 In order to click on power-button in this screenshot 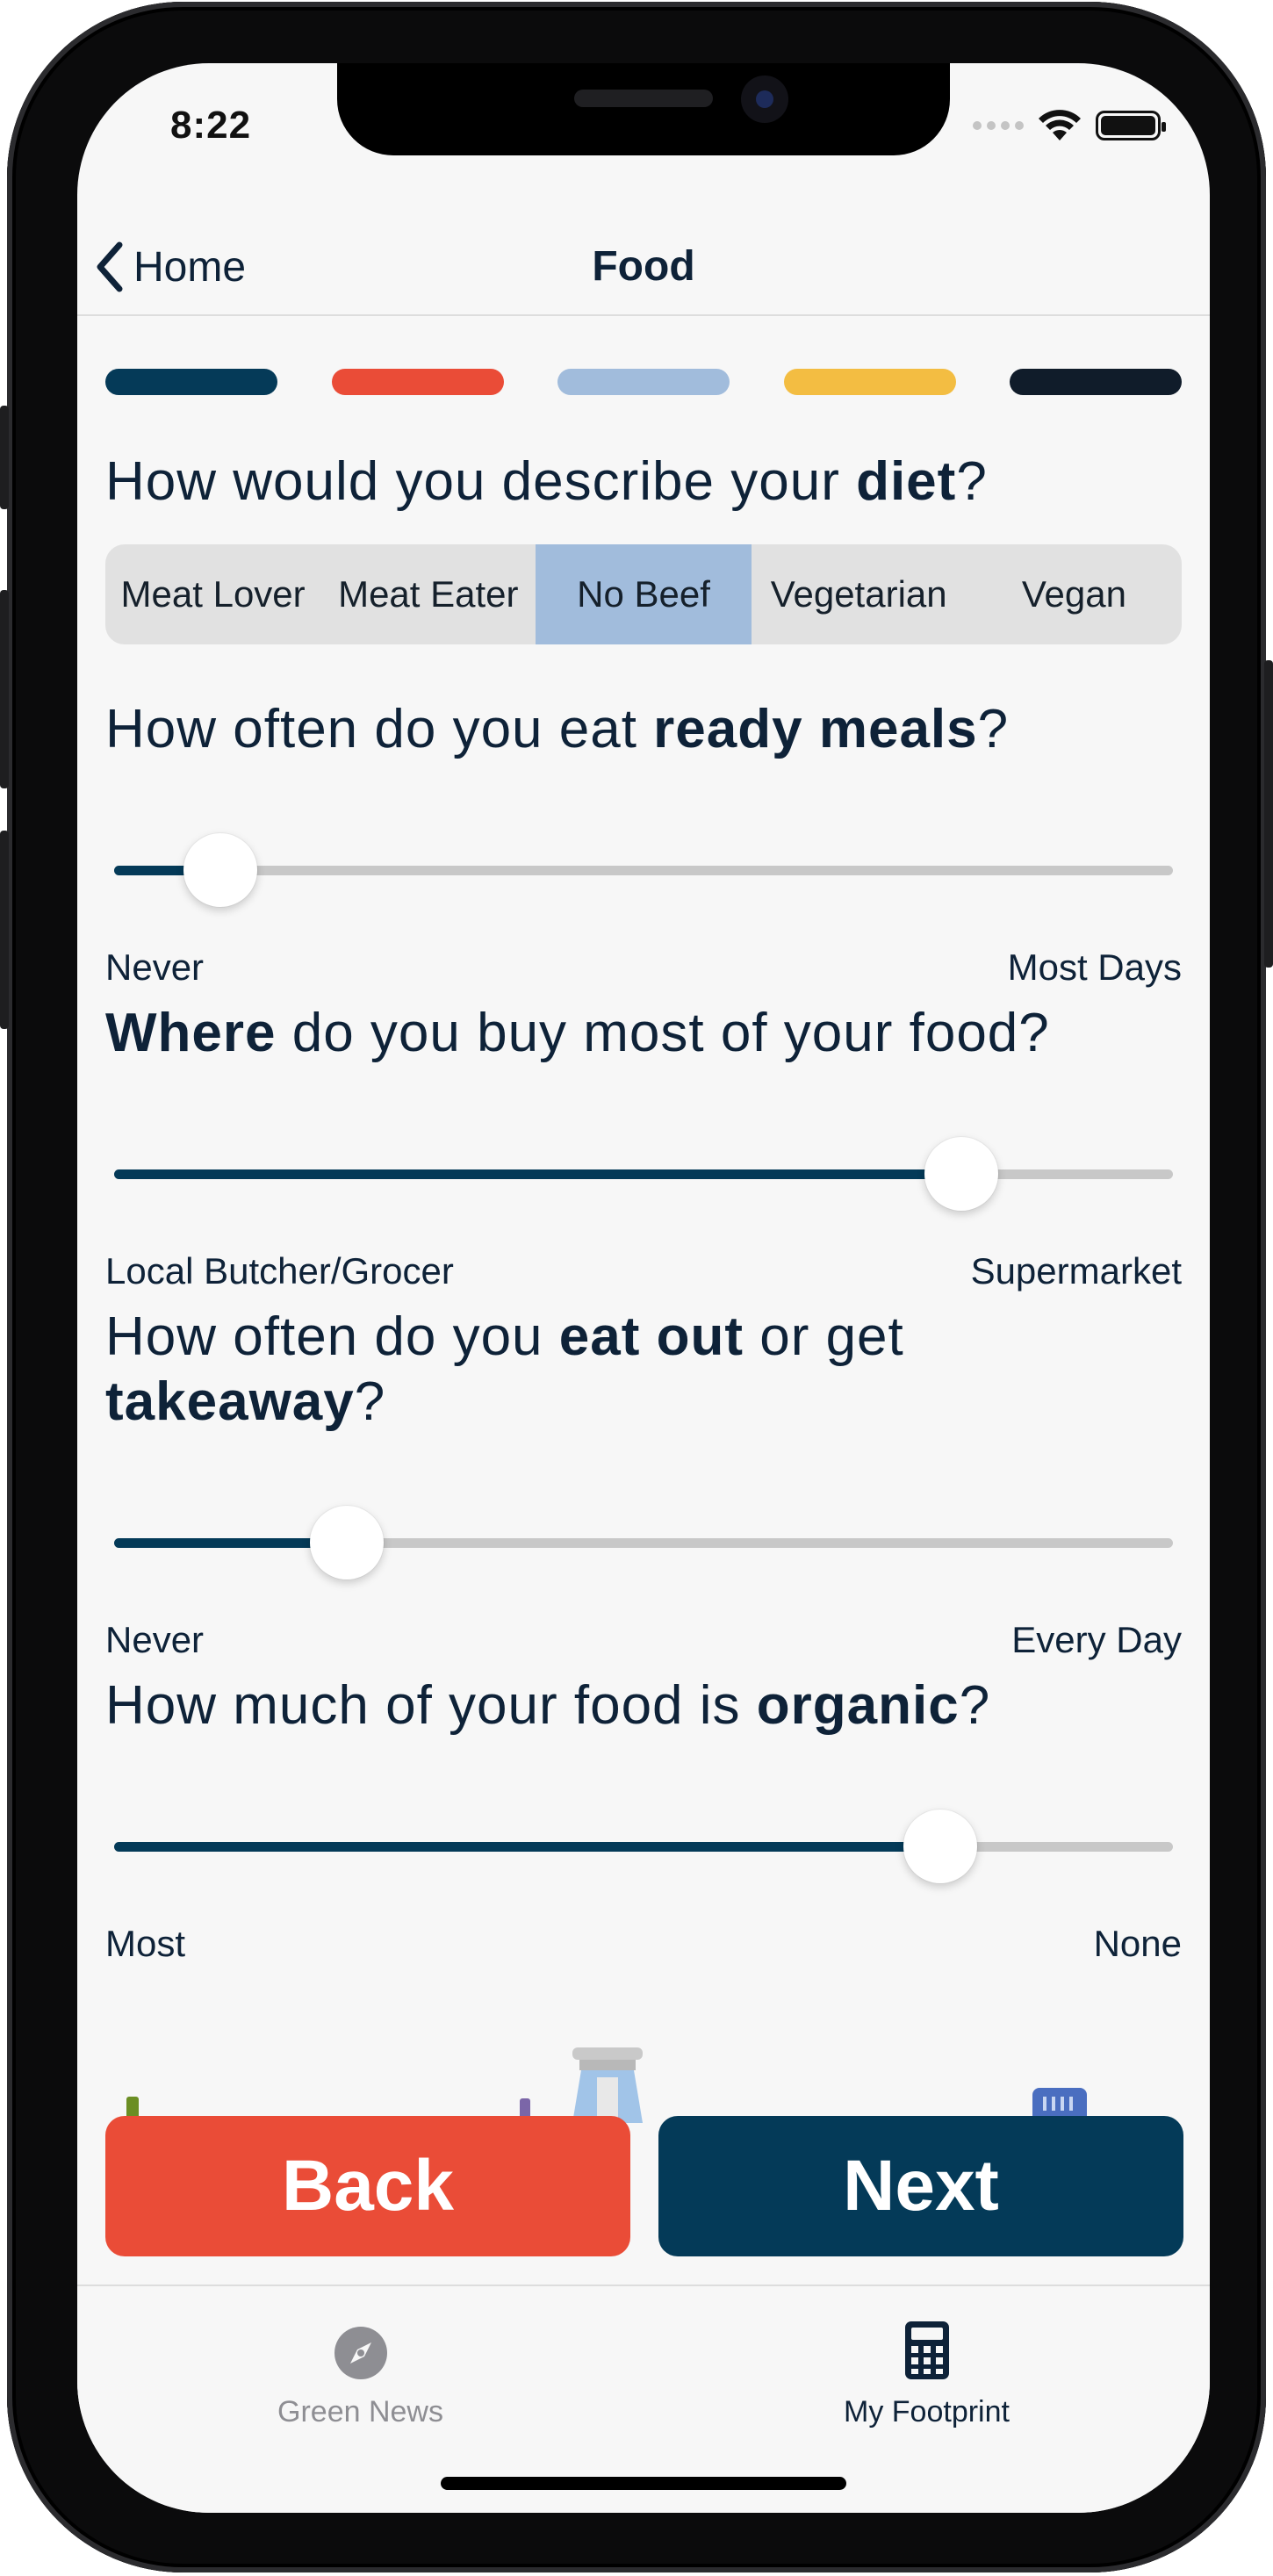, I will do `click(1269, 814)`.